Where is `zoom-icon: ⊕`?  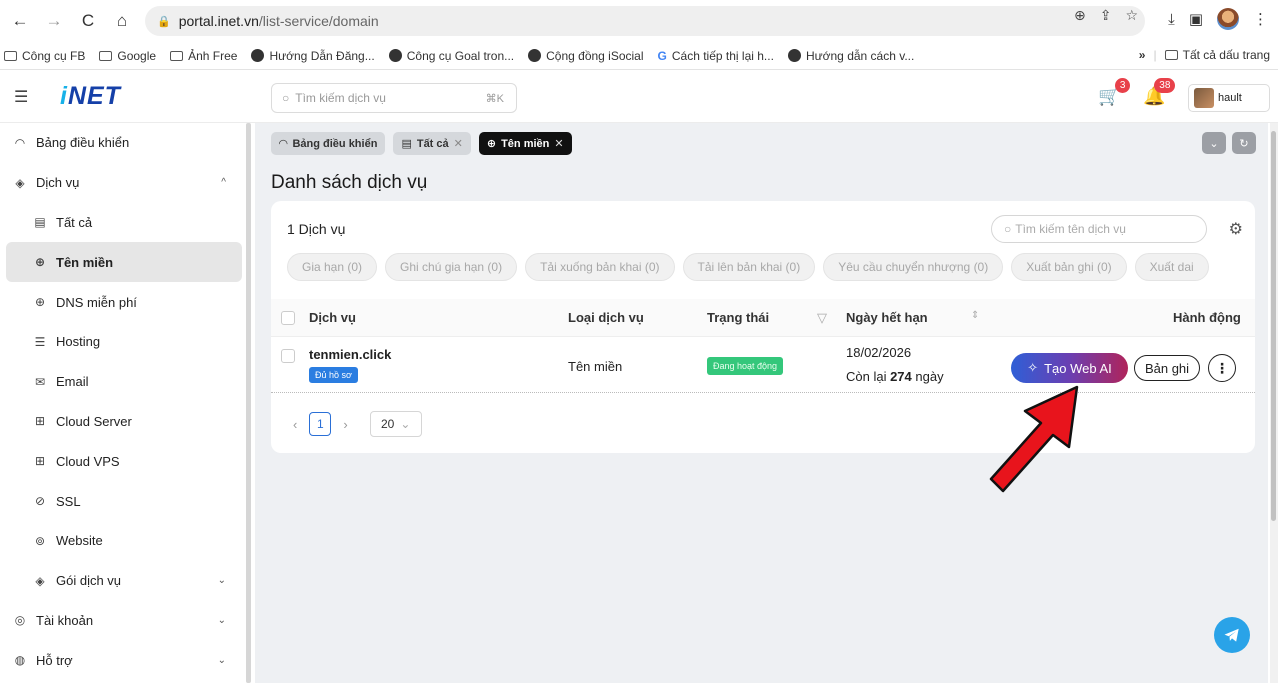 zoom-icon: ⊕ is located at coordinates (1080, 15).